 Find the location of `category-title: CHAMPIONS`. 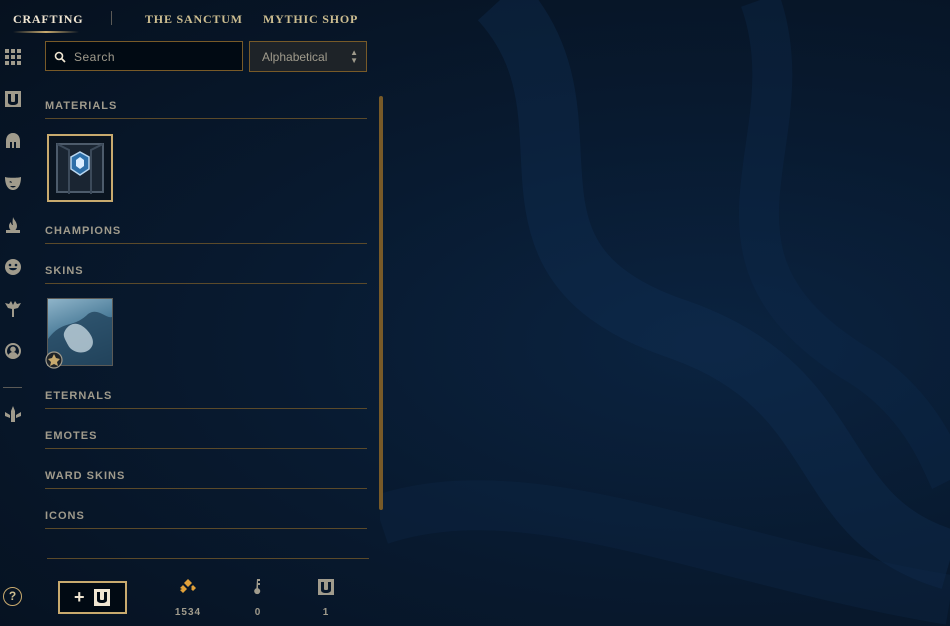

category-title: CHAMPIONS is located at coordinates (83, 231).